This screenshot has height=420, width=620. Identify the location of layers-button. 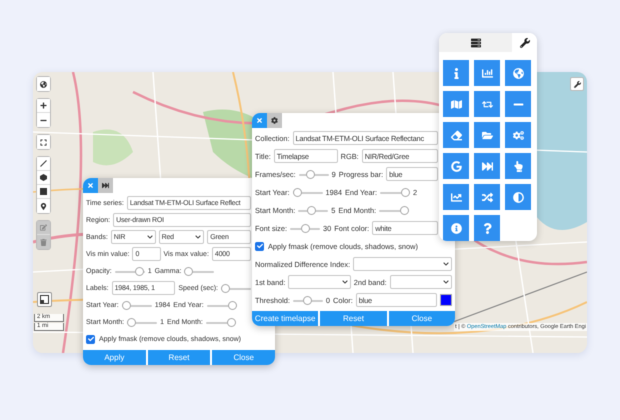
(44, 299).